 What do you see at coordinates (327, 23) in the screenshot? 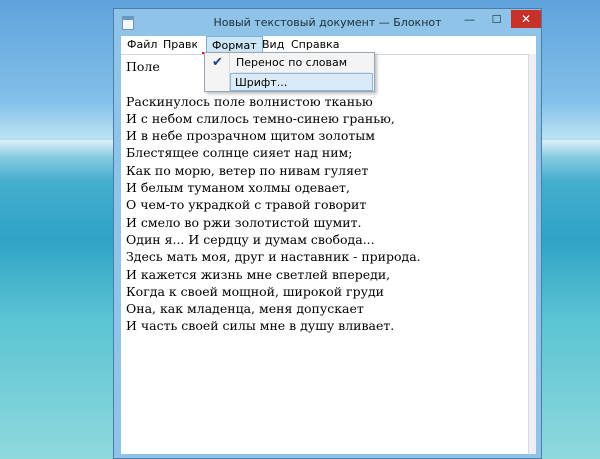
I see `title-bar: Новый текстовый документ — Блокнот — ☐ ✕` at bounding box center [327, 23].